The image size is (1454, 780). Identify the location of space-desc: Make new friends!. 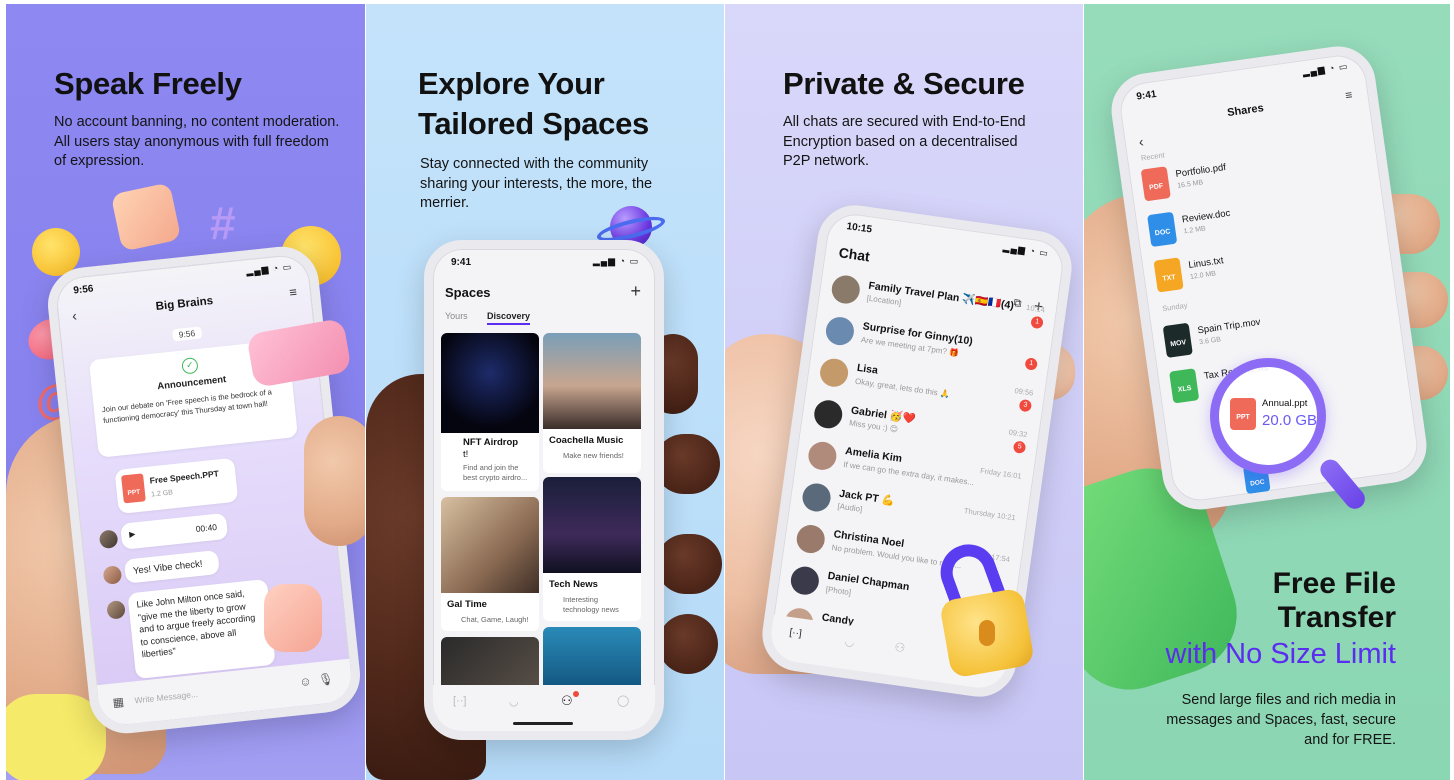
(593, 455).